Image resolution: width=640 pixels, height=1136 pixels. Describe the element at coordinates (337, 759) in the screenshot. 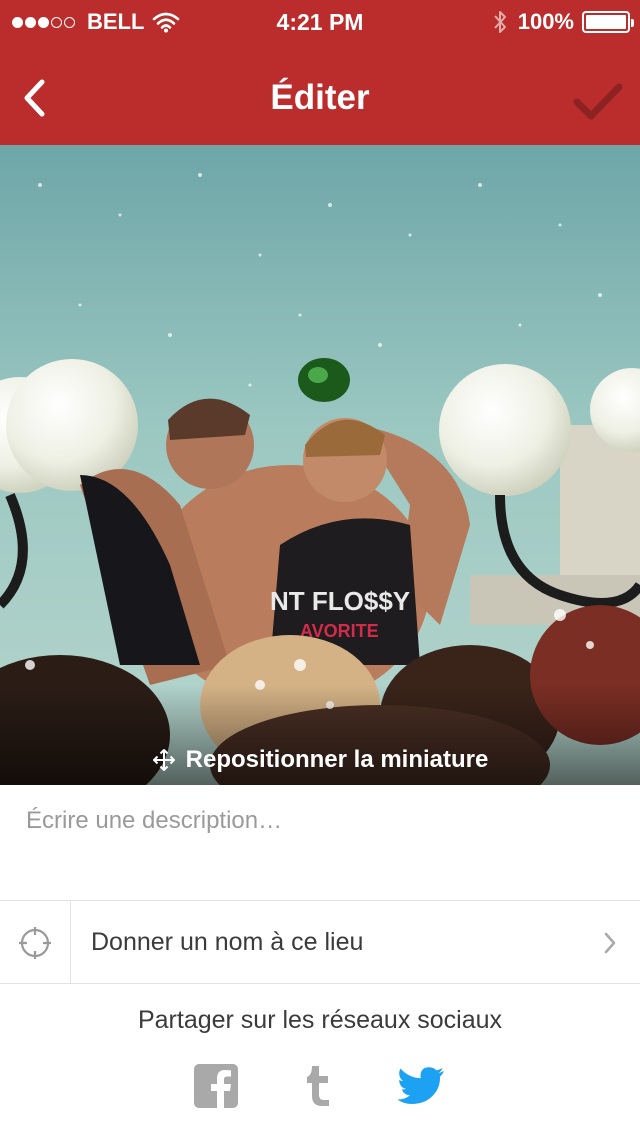

I see `reposition-label: Repositionner la miniature` at that location.